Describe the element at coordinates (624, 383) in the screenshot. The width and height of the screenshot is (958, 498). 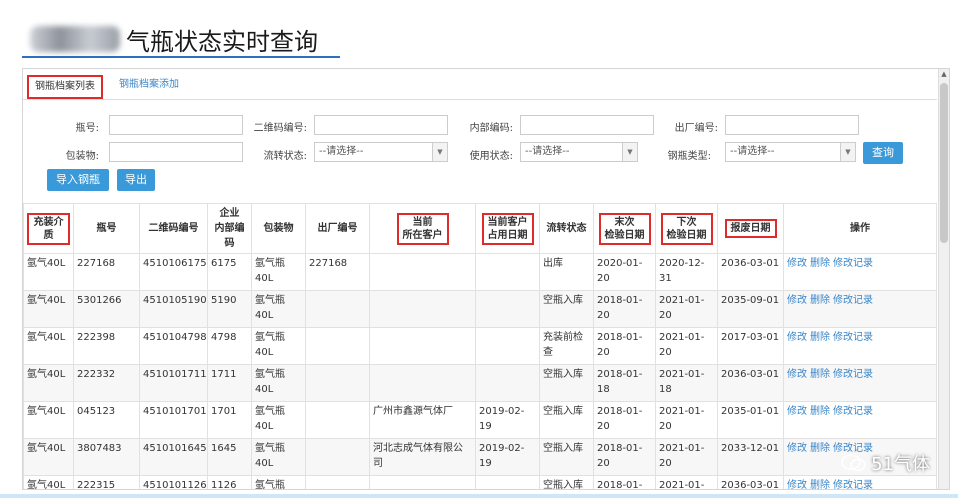
I see `table-cell: 2018-01-18` at that location.